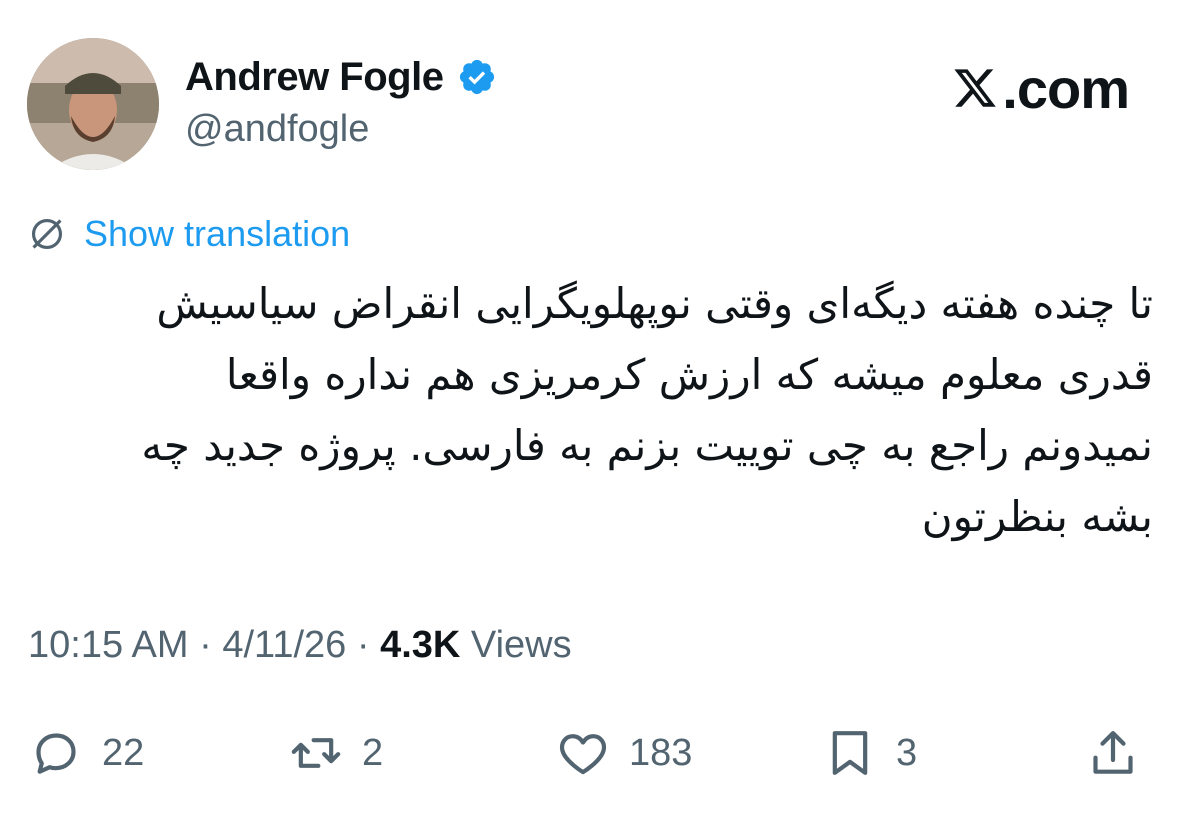 The height and width of the screenshot is (815, 1179). I want to click on tweet-text-line: بشه بنظرتون, so click(1037, 516).